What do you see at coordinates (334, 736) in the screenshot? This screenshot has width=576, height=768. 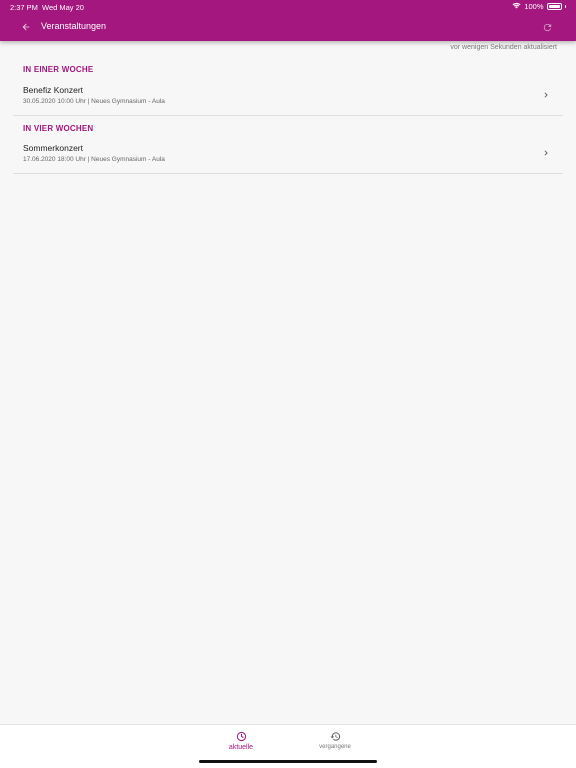 I see `history-icon` at bounding box center [334, 736].